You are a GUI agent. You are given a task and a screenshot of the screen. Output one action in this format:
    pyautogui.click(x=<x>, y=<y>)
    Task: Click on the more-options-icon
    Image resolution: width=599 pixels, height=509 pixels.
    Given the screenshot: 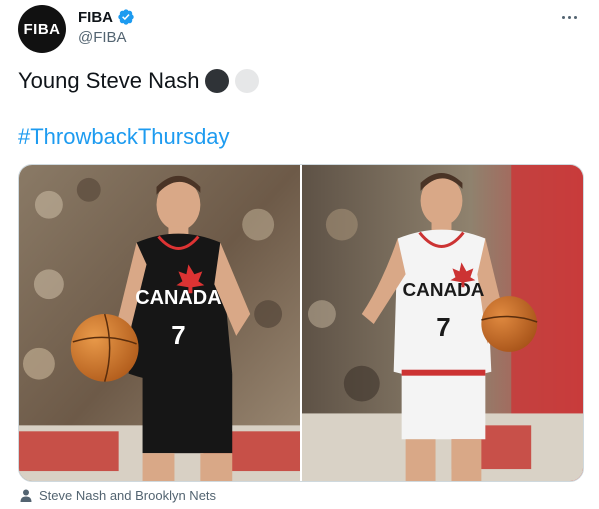 What is the action you would take?
    pyautogui.click(x=569, y=17)
    